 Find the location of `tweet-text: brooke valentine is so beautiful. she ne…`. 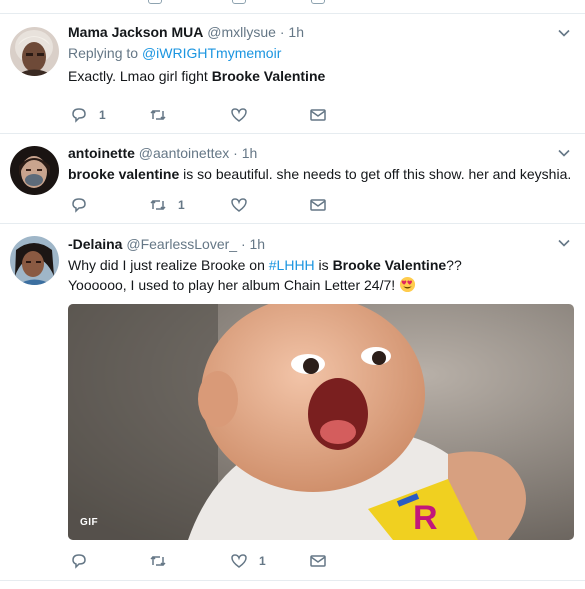

tweet-text: brooke valentine is so beautiful. she ne… is located at coordinates (319, 174).